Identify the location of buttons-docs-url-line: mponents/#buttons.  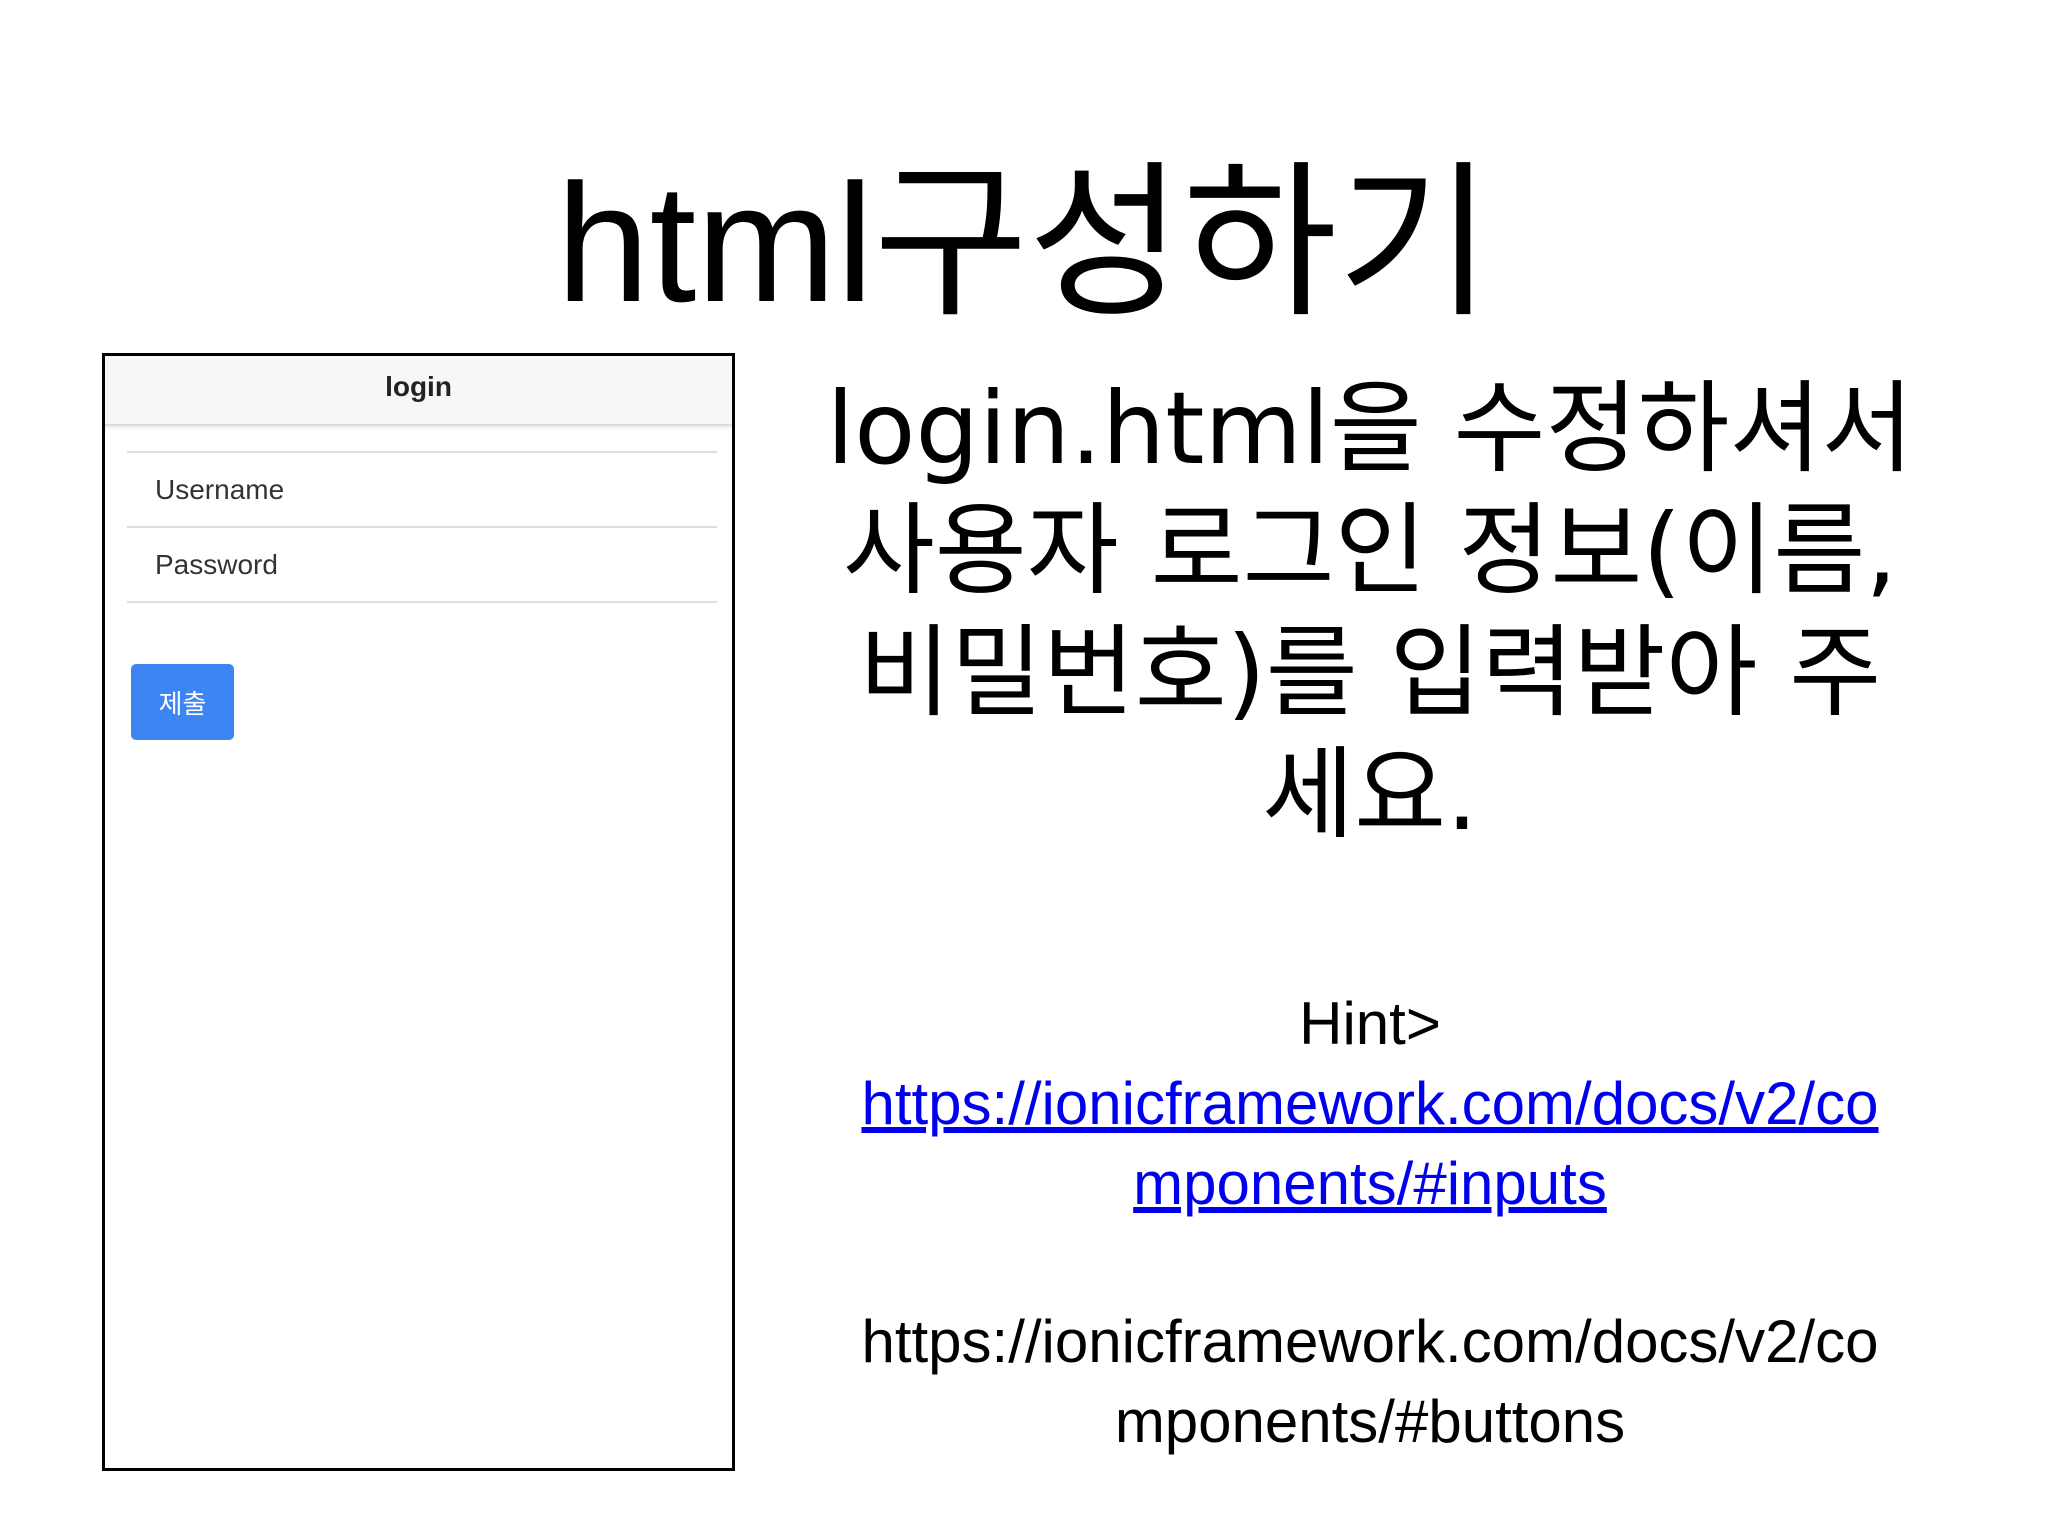
(1370, 1421).